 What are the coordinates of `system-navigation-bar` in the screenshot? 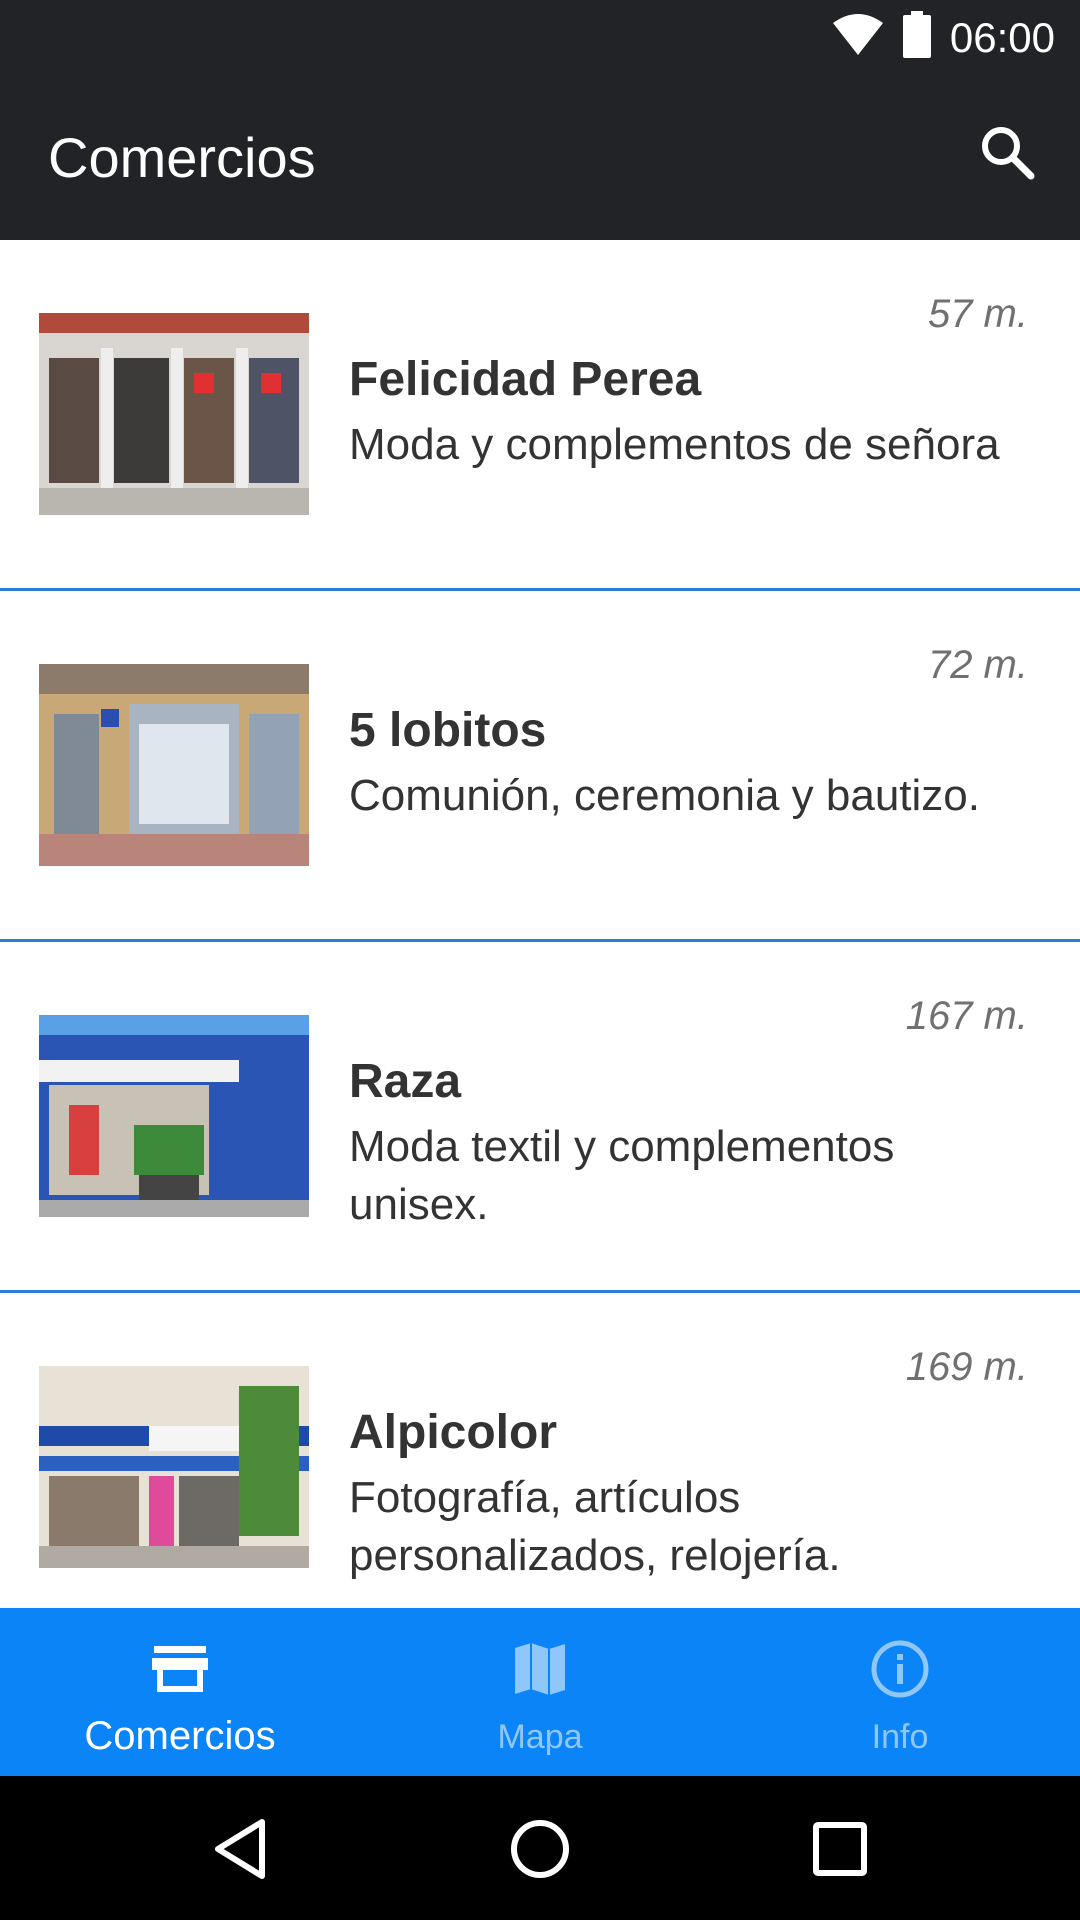 It's located at (540, 1848).